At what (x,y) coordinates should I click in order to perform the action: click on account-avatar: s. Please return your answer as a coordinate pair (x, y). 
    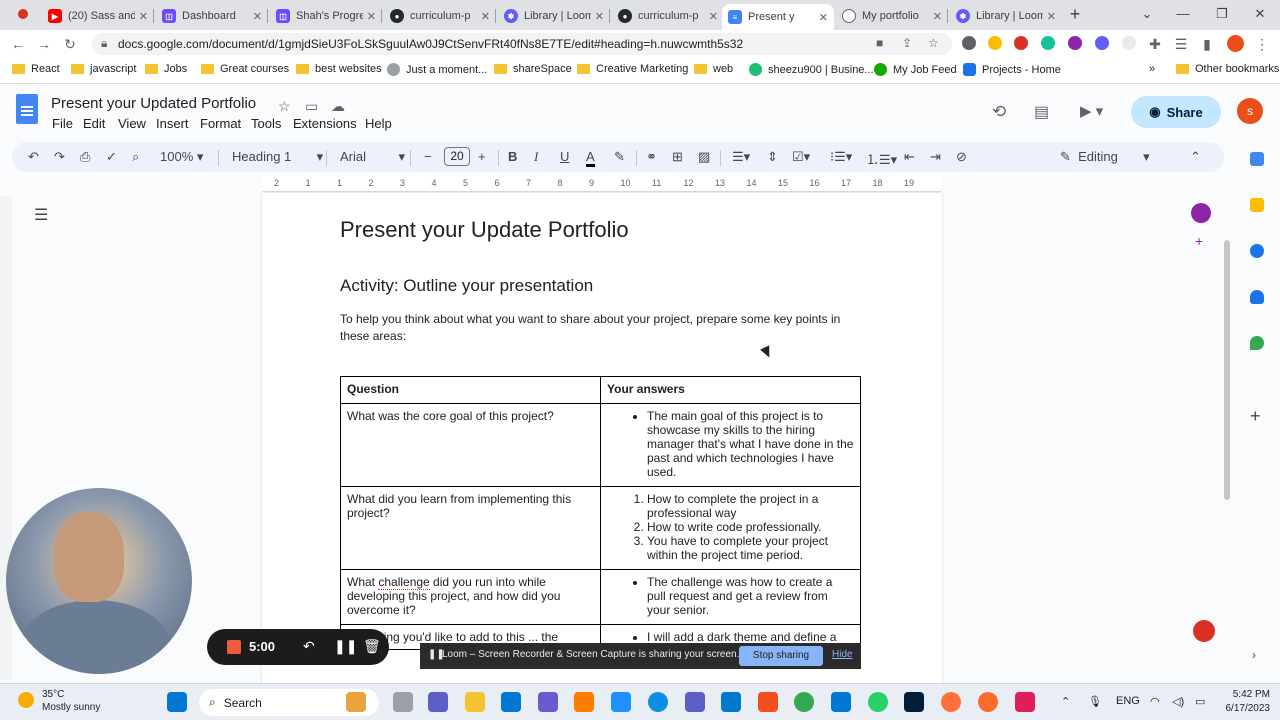
    Looking at the image, I should click on (1250, 111).